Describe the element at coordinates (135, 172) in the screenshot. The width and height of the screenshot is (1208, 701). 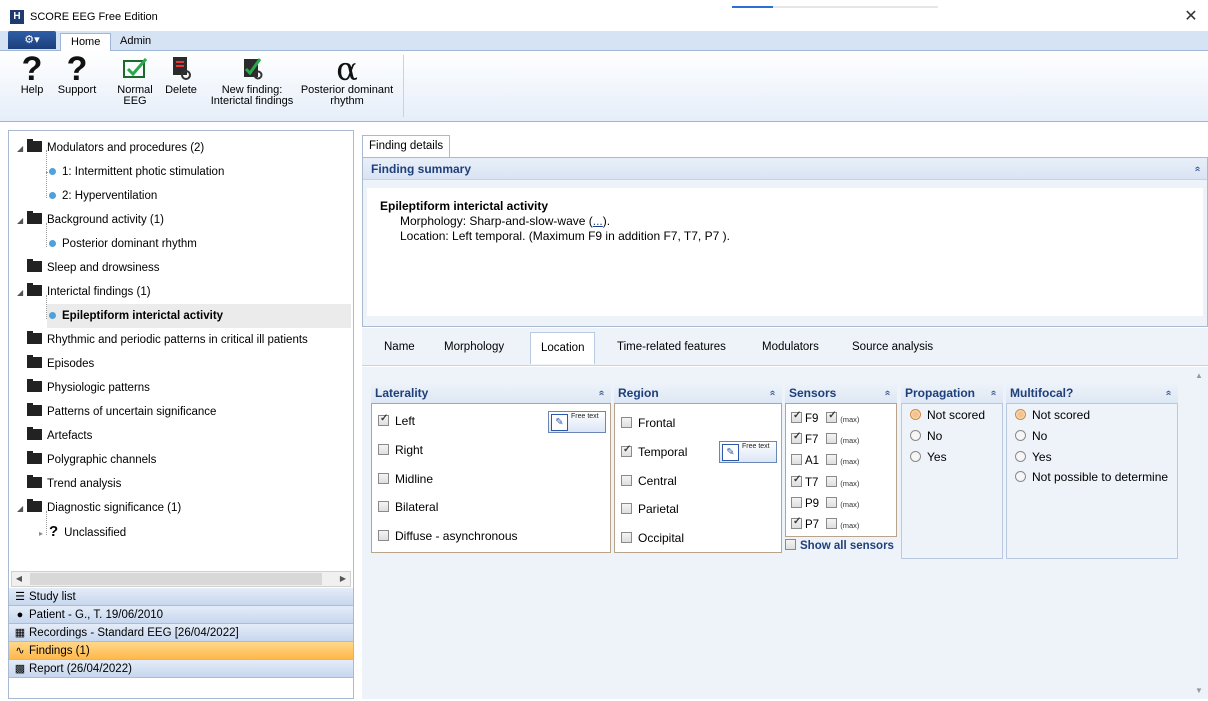
I see `tree-item-photic: 1: Intermittent photic stimulation` at that location.